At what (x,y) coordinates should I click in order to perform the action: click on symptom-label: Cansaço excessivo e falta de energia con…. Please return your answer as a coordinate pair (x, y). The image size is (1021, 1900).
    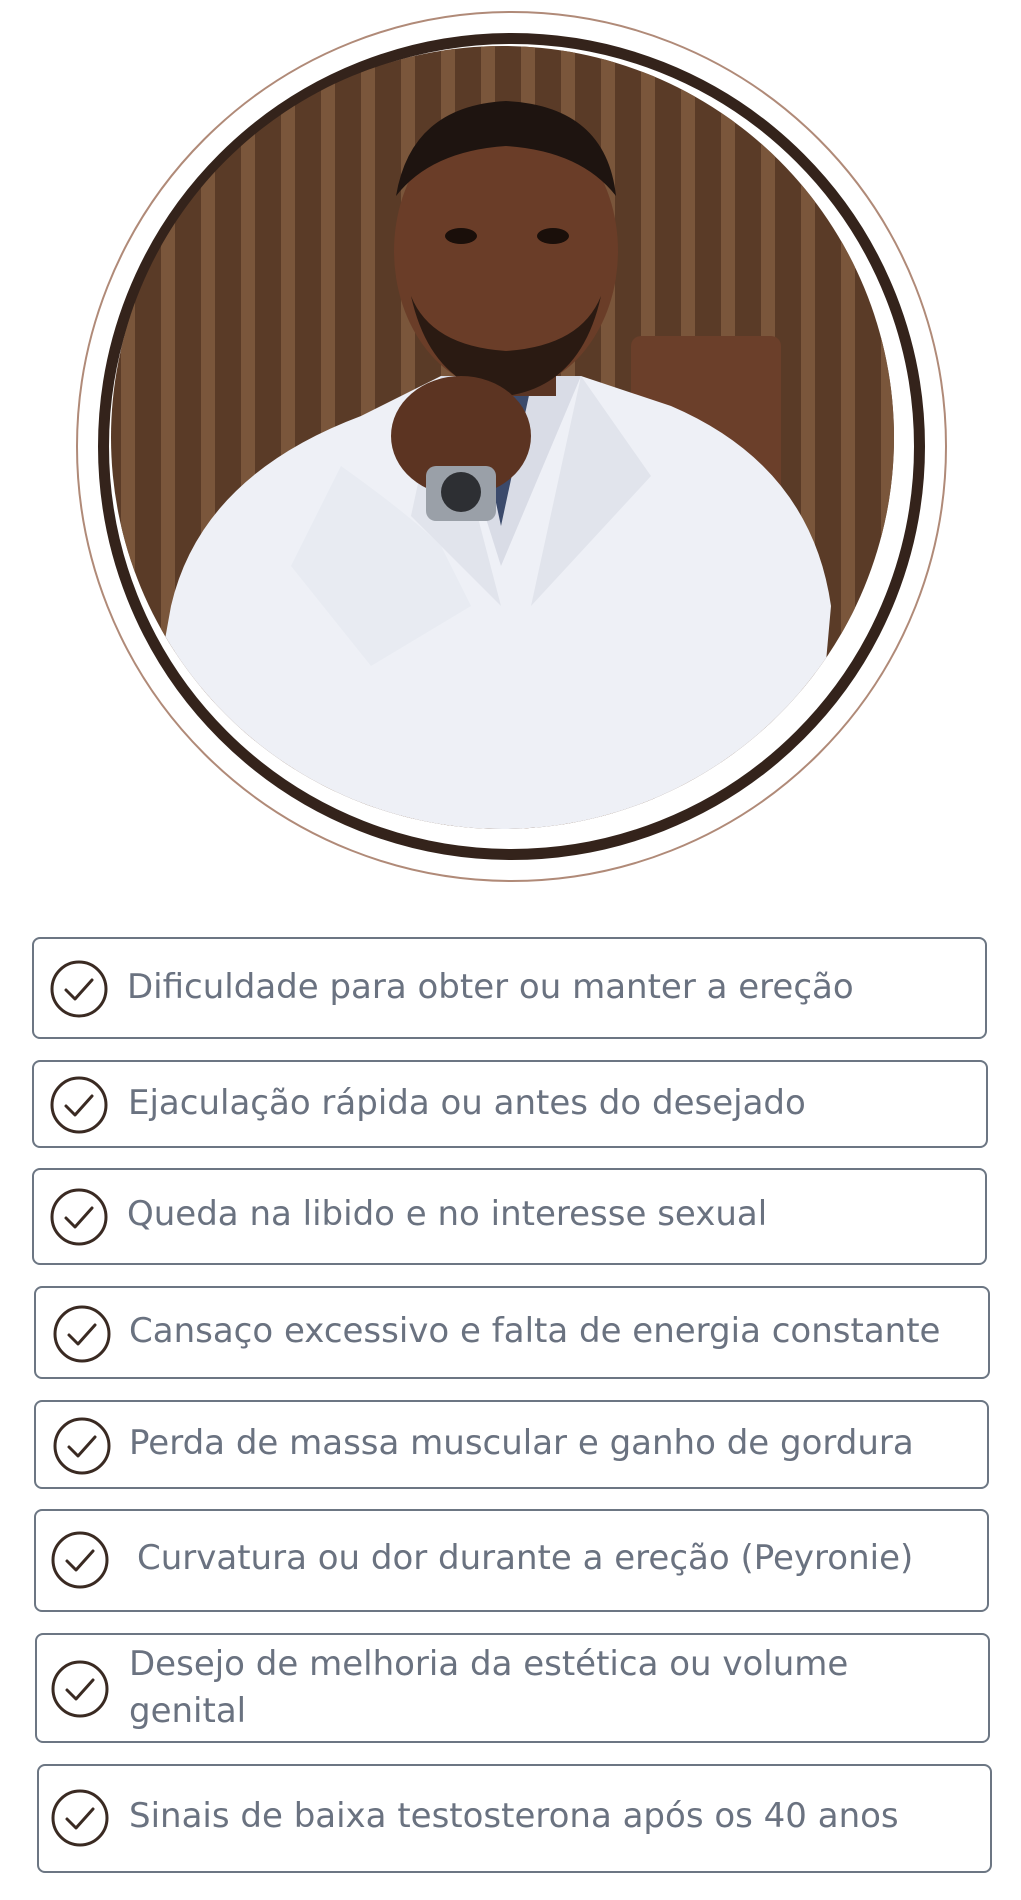
    Looking at the image, I should click on (535, 1331).